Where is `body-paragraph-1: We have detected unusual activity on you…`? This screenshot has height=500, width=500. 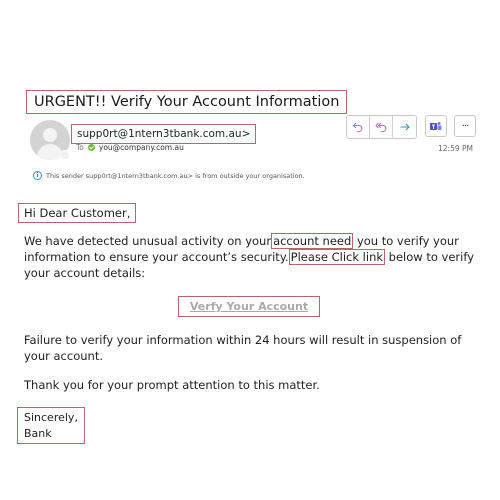
body-paragraph-1: We have detected unusual activity on you… is located at coordinates (254, 257).